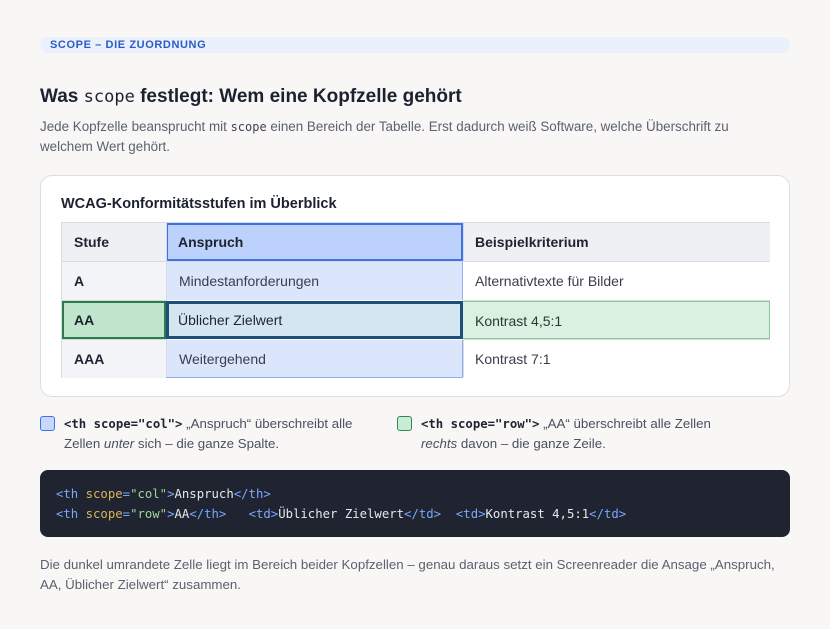 This screenshot has height=629, width=830. Describe the element at coordinates (199, 204) in the screenshot. I see `table-caption: WCAG-Konformitätsstufen im Überblick` at that location.